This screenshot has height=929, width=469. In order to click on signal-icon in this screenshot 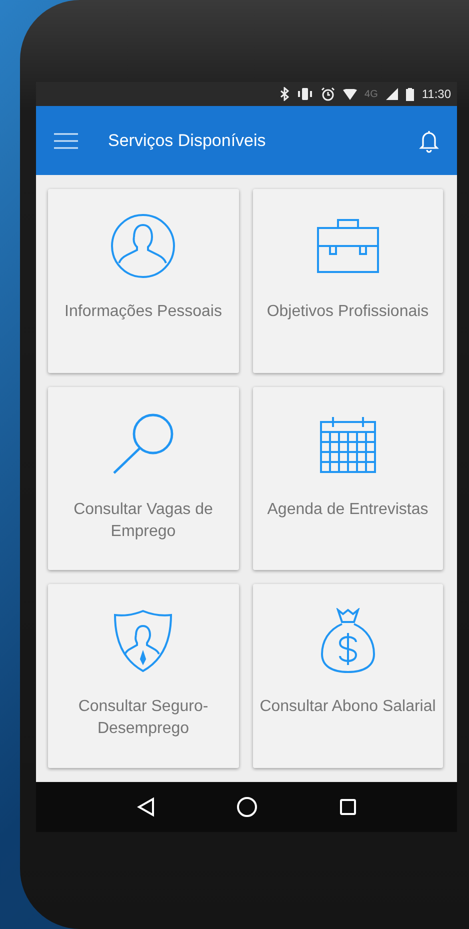, I will do `click(392, 94)`.